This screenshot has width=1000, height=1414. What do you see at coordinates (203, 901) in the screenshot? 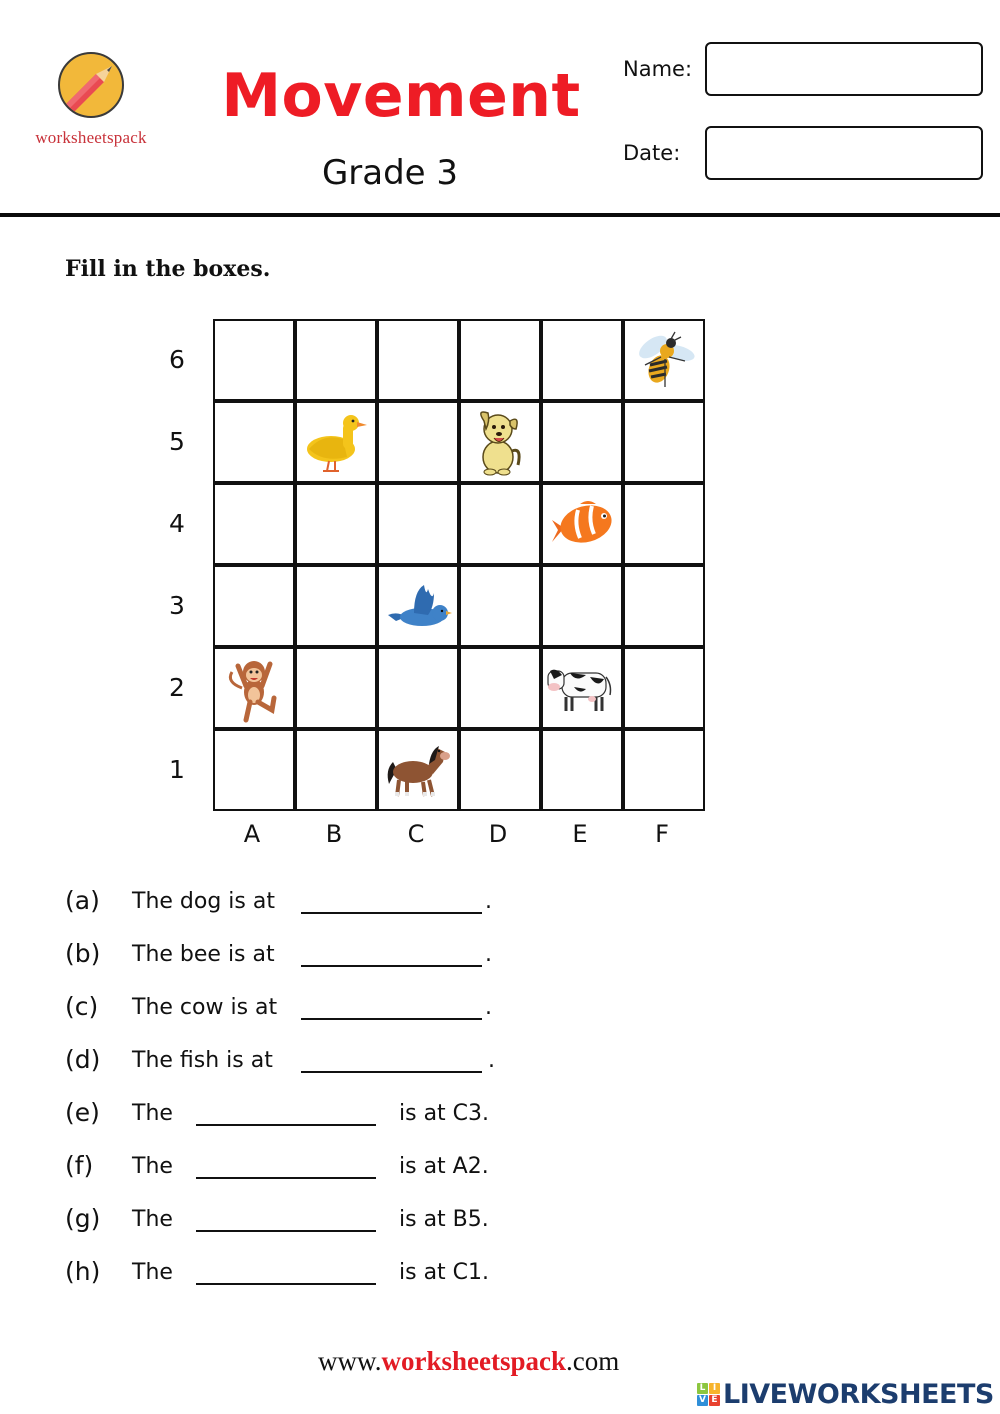
I see `question-prefix: The dog is at` at bounding box center [203, 901].